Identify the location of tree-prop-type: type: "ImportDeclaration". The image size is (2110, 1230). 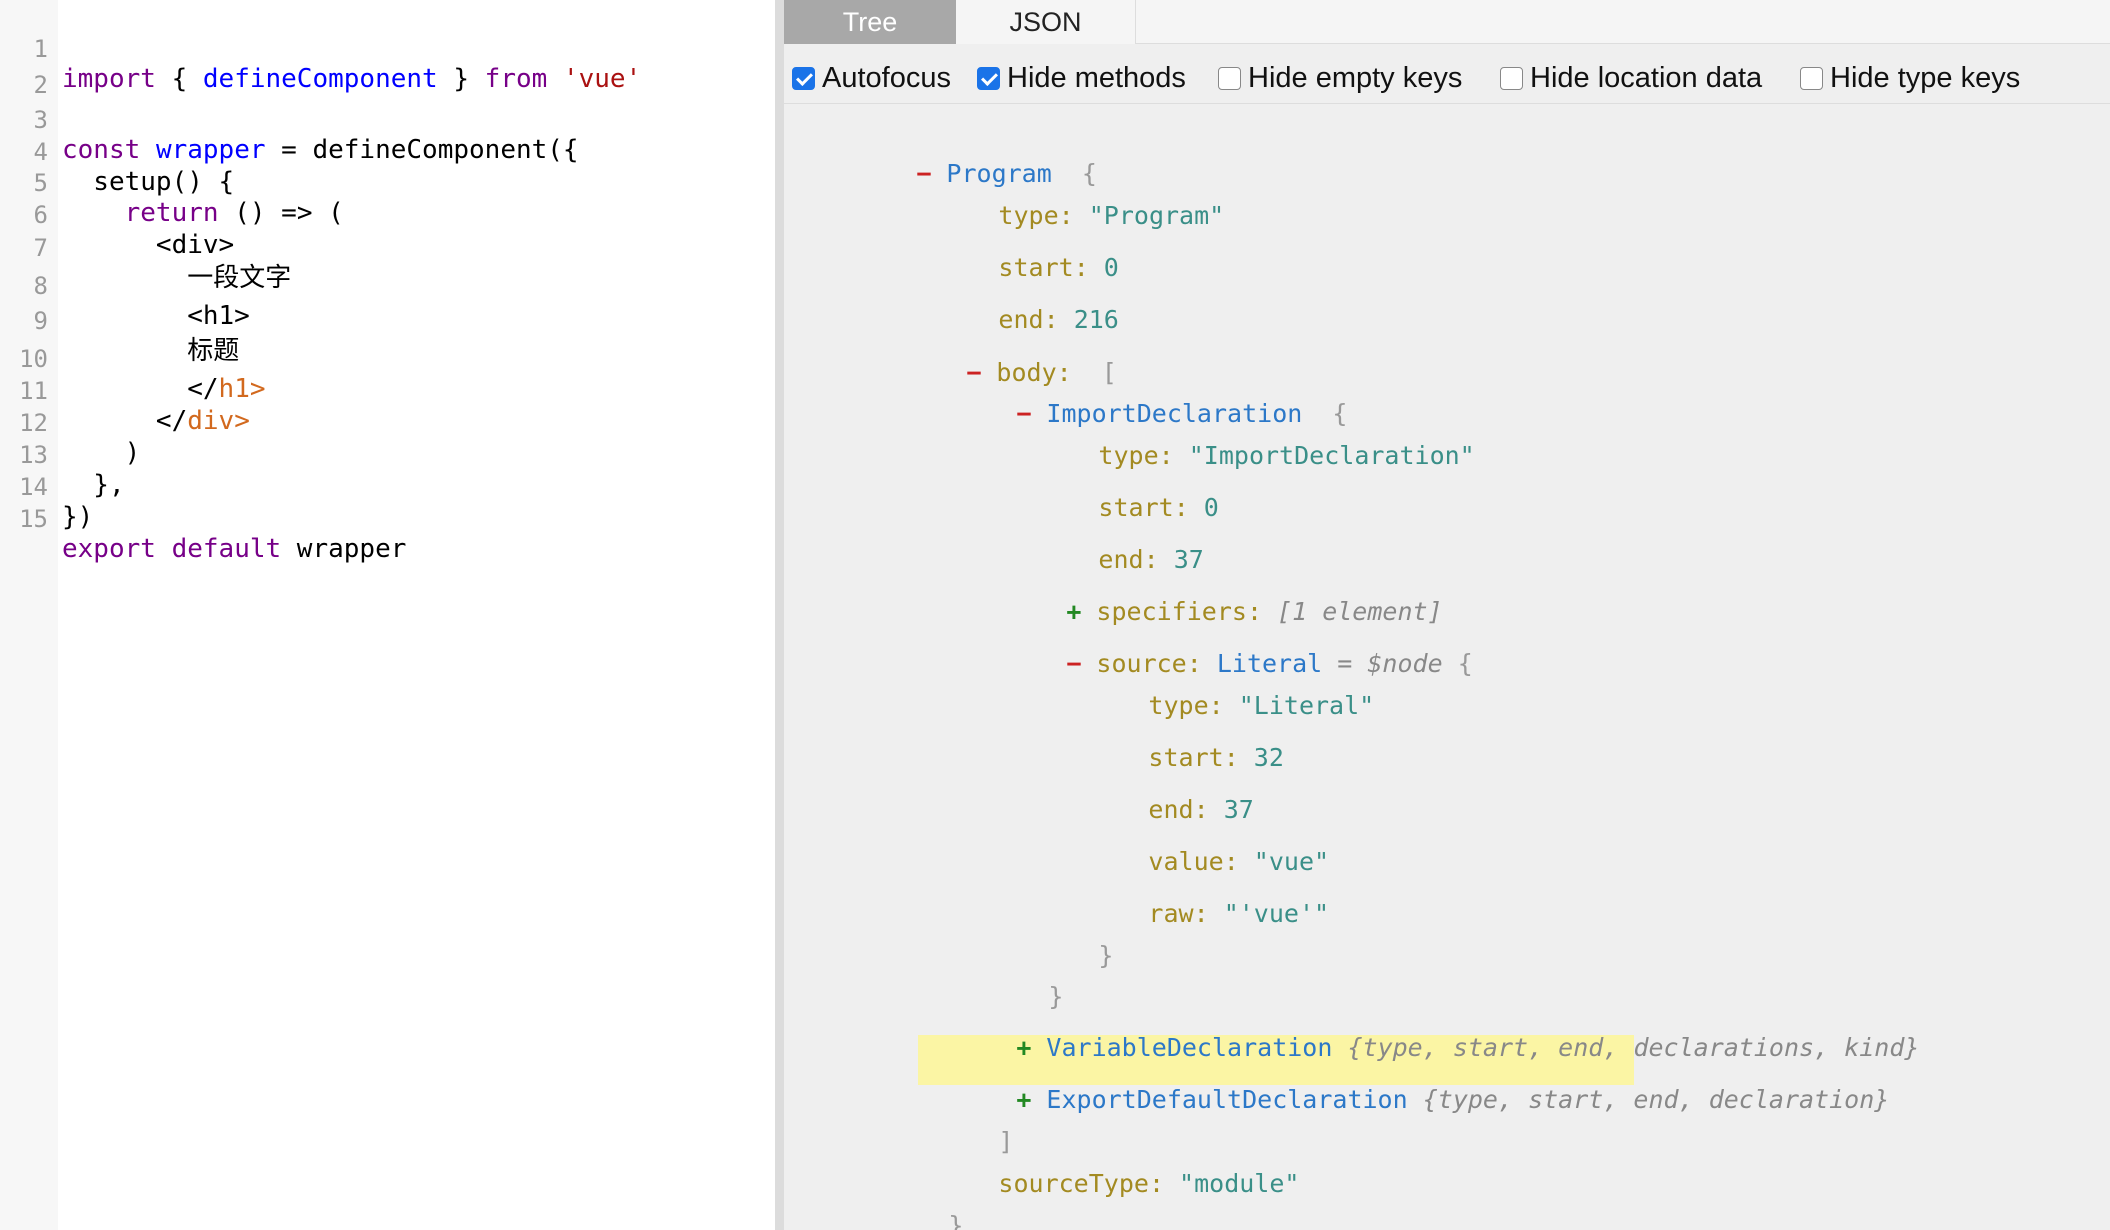
(1286, 455).